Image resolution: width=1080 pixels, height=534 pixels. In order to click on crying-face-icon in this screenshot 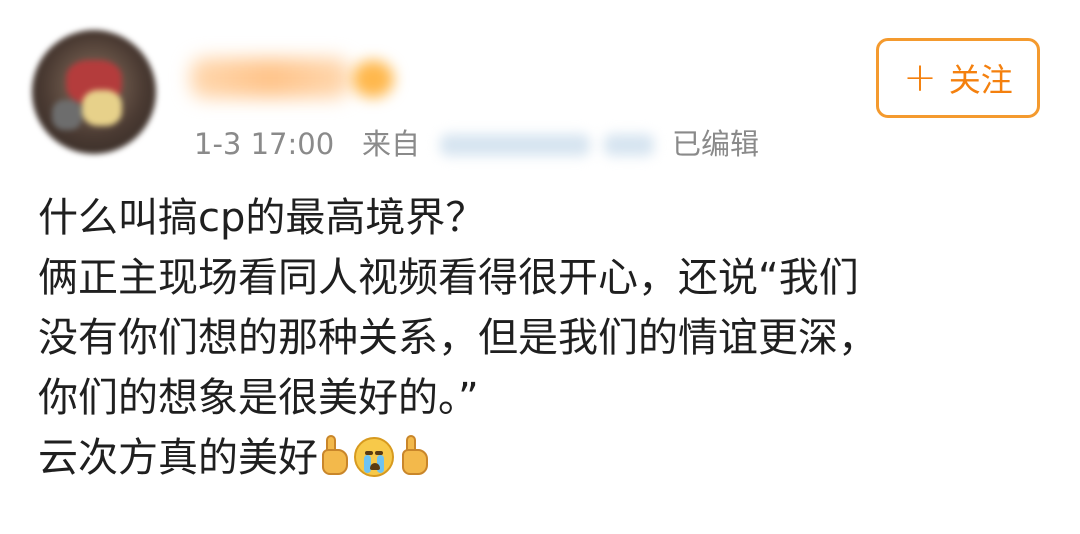, I will do `click(374, 457)`.